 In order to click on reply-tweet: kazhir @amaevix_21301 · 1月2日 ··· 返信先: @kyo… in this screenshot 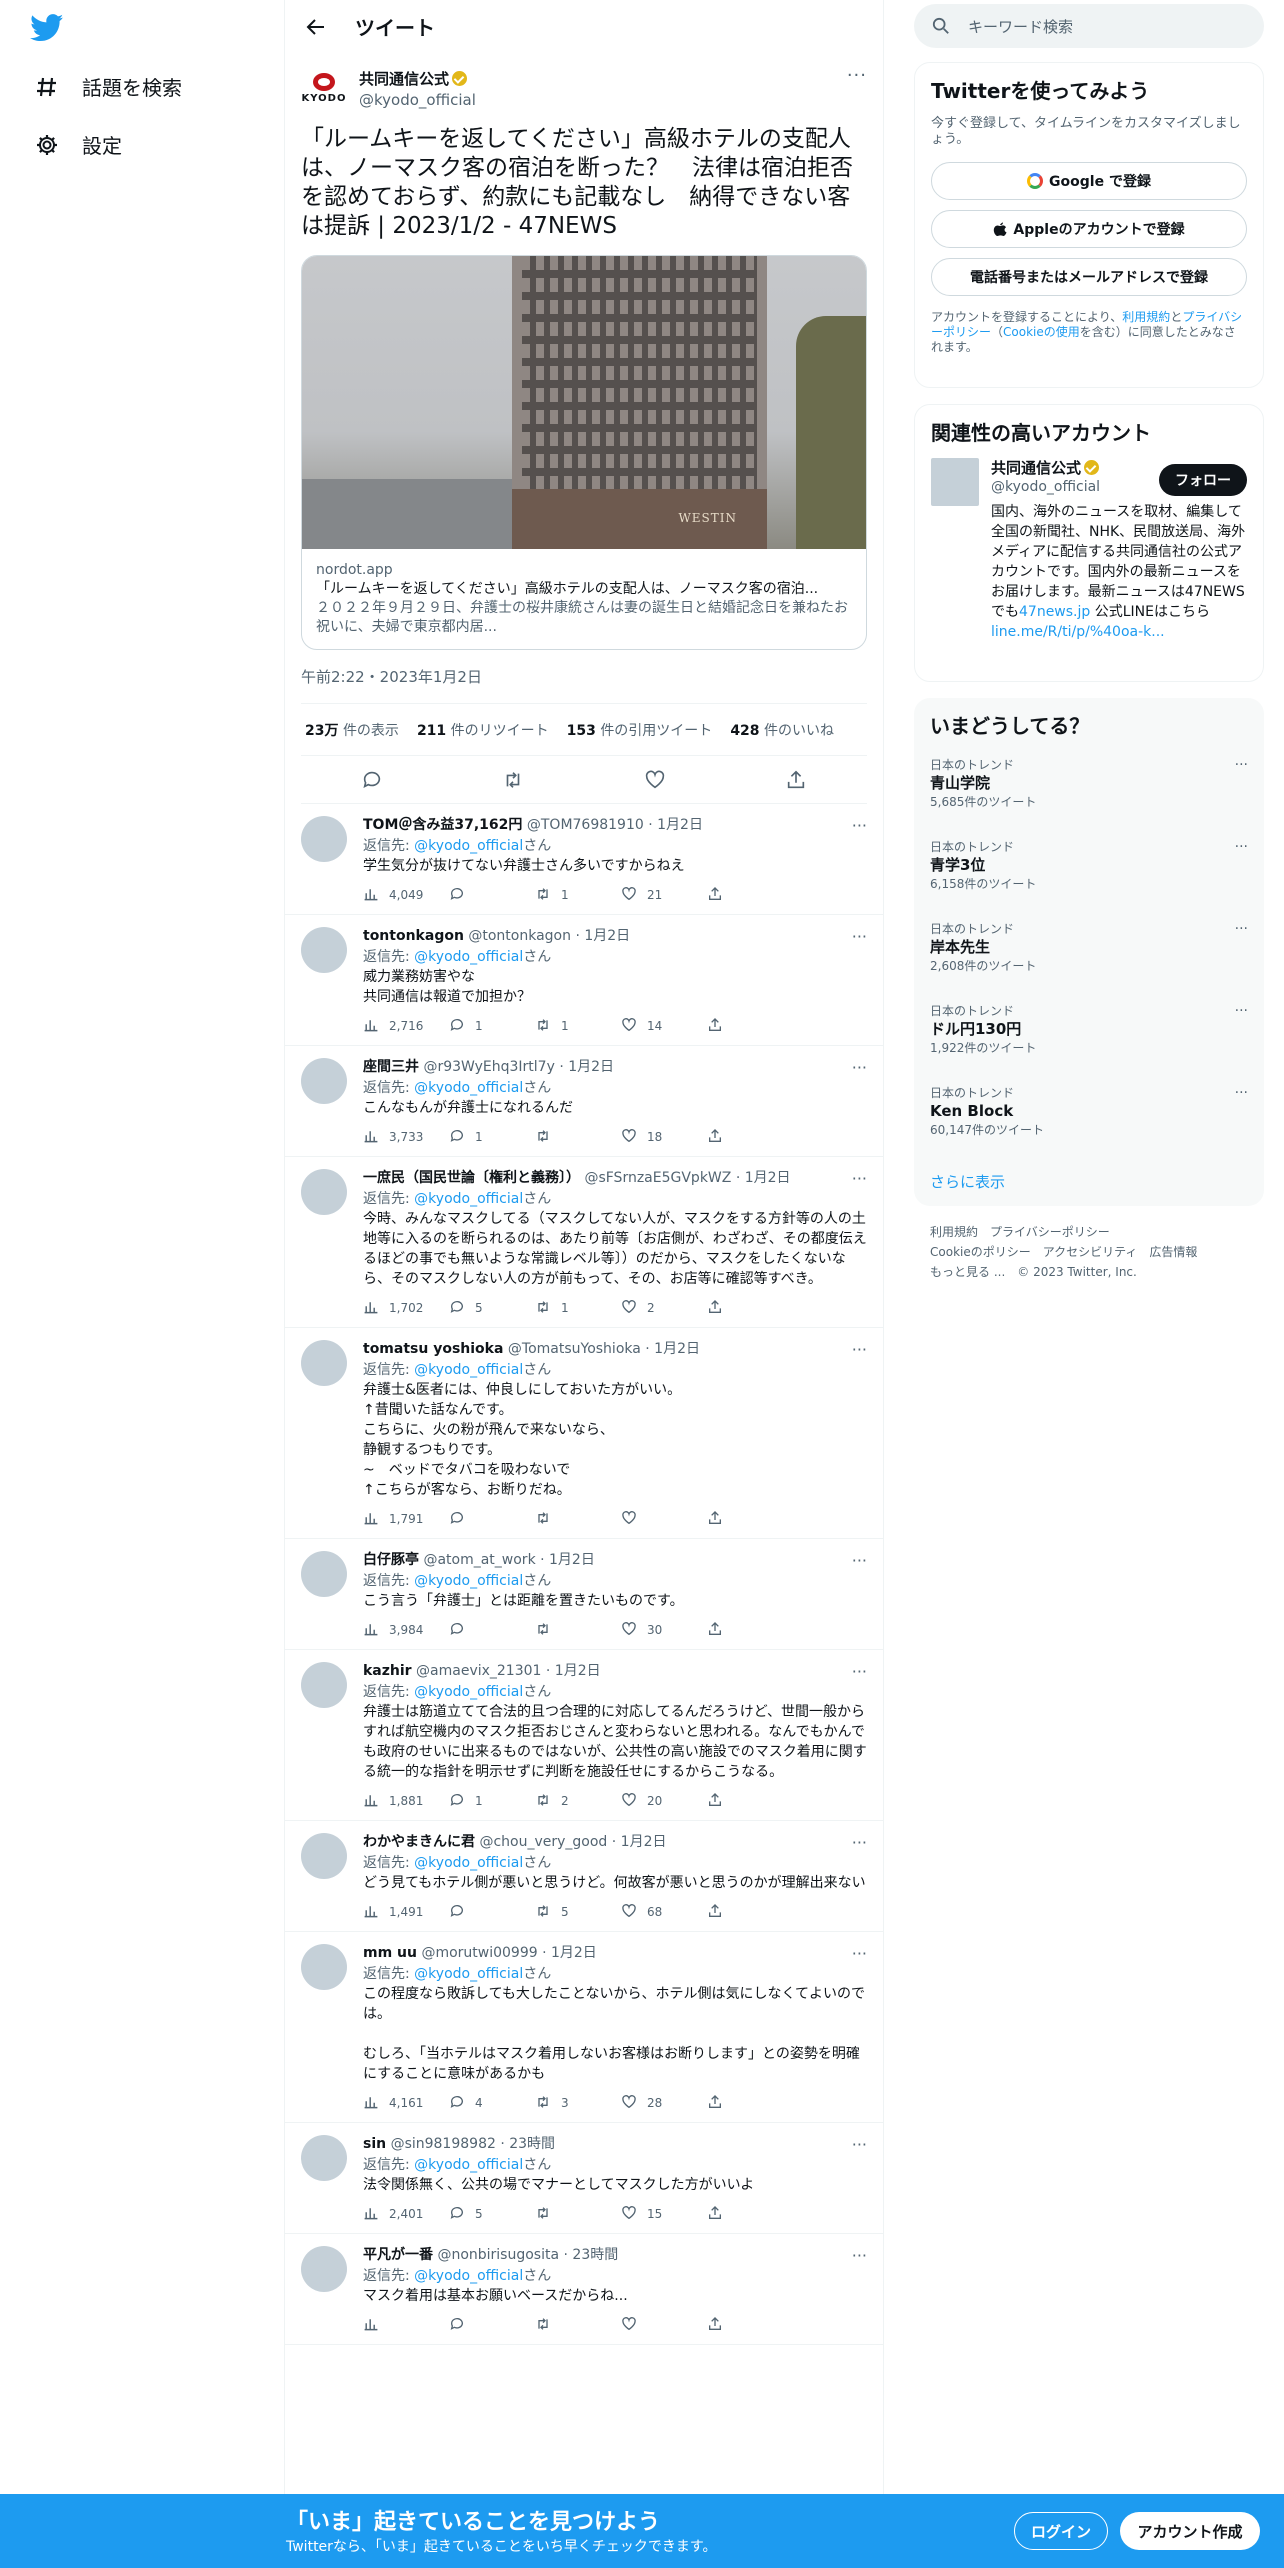, I will do `click(584, 1735)`.